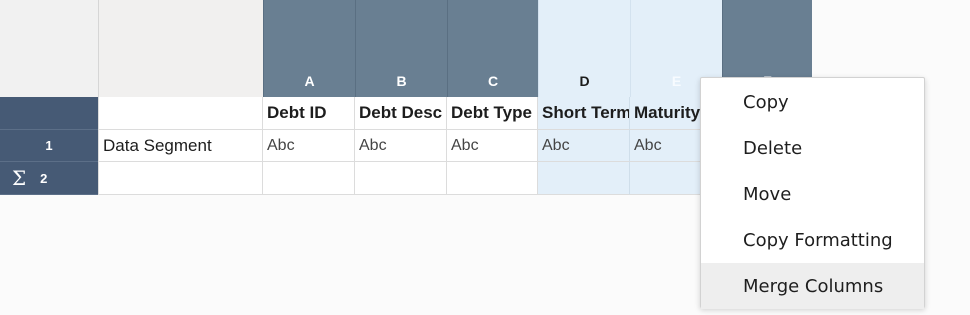 The image size is (970, 315). What do you see at coordinates (812, 240) in the screenshot?
I see `menu-item-copy-formatting: Copy Formatting` at bounding box center [812, 240].